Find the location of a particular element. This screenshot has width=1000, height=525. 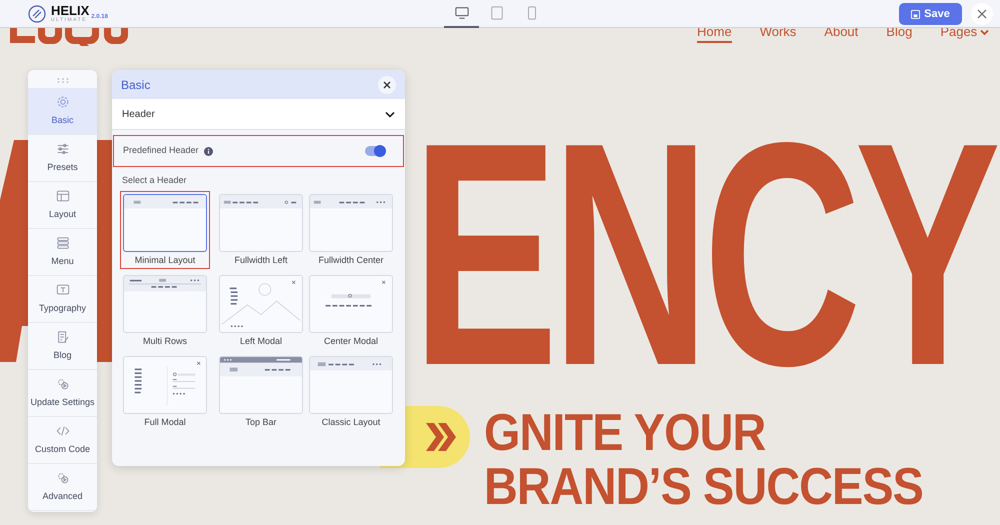

header-option: Classic Layout is located at coordinates (351, 391).